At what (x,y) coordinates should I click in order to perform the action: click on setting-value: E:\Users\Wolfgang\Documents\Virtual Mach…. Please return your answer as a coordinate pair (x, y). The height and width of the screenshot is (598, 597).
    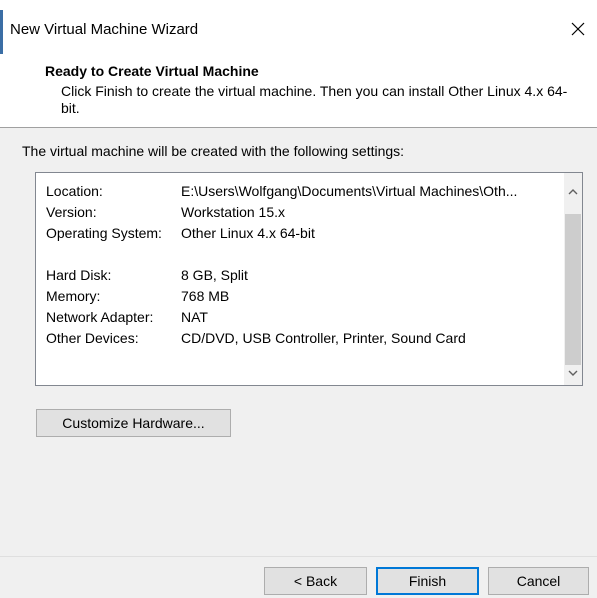
    Looking at the image, I should click on (349, 191).